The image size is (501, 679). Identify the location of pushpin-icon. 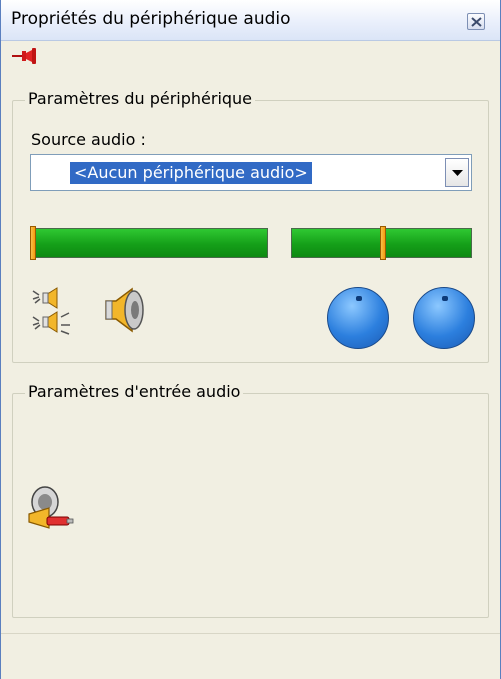
(24, 56).